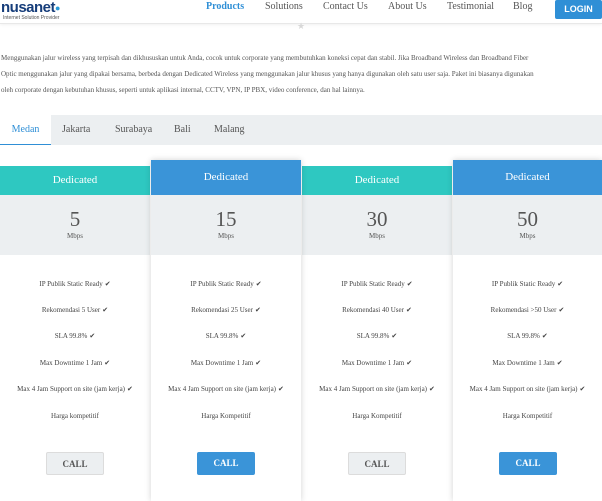  I want to click on card-speed: 15, so click(226, 219).